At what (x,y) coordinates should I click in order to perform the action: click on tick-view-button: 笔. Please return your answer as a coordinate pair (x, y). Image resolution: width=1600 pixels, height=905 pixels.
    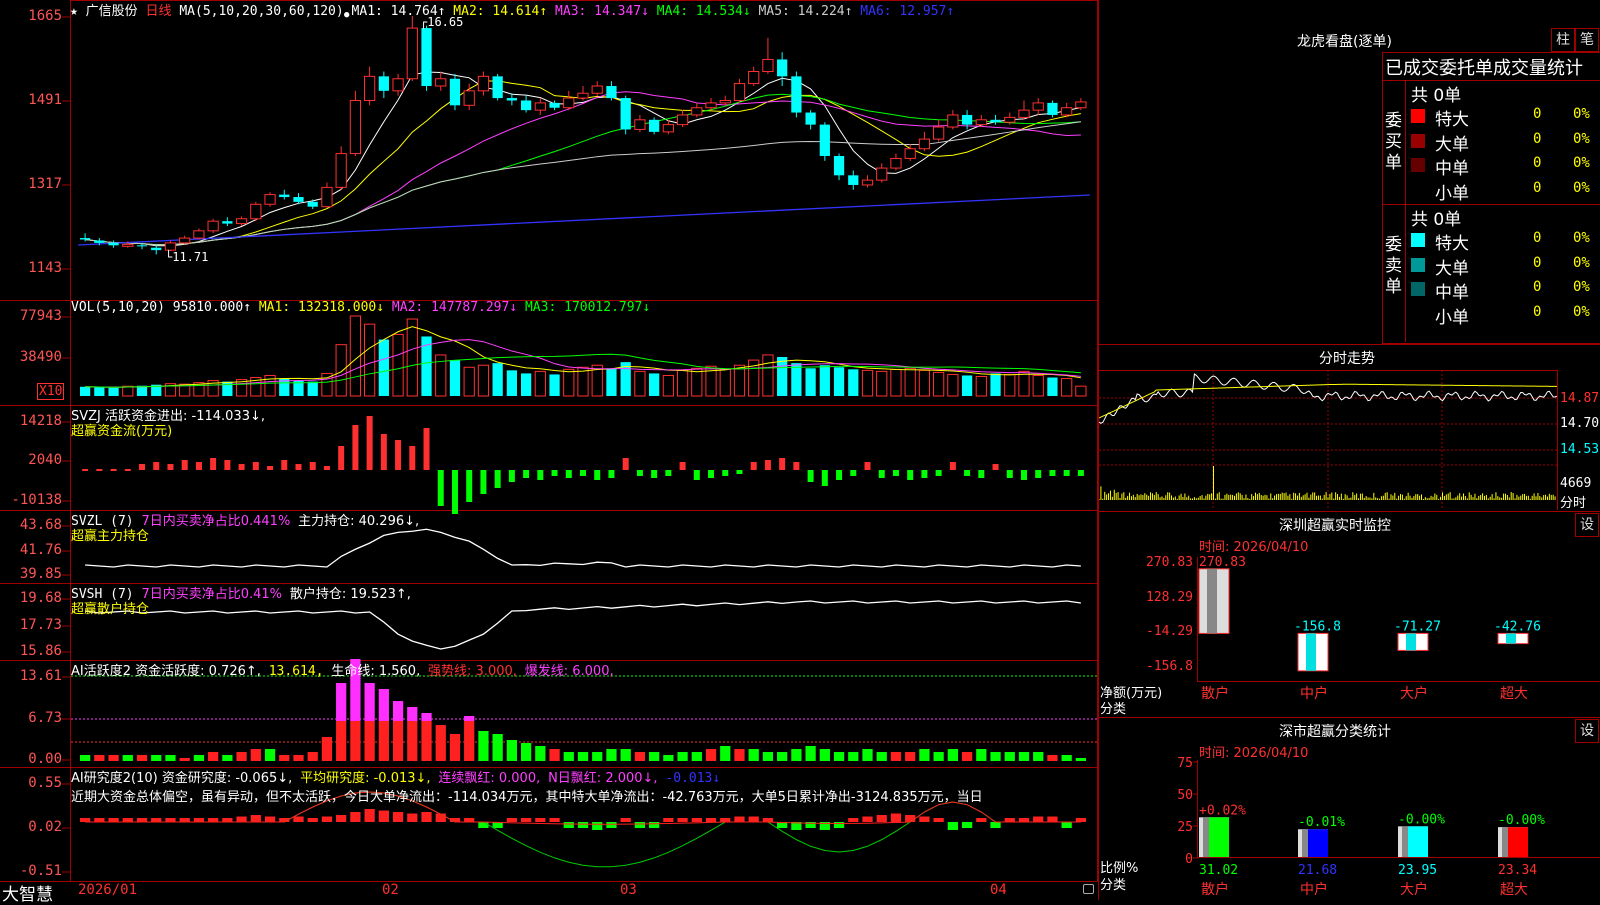
    Looking at the image, I should click on (1587, 40).